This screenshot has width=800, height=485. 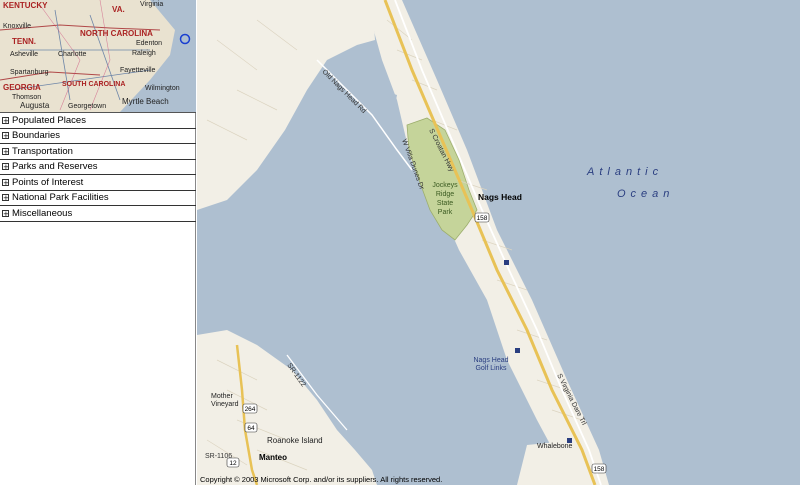 What do you see at coordinates (72, 54) in the screenshot?
I see `overview-label: Charlotte` at bounding box center [72, 54].